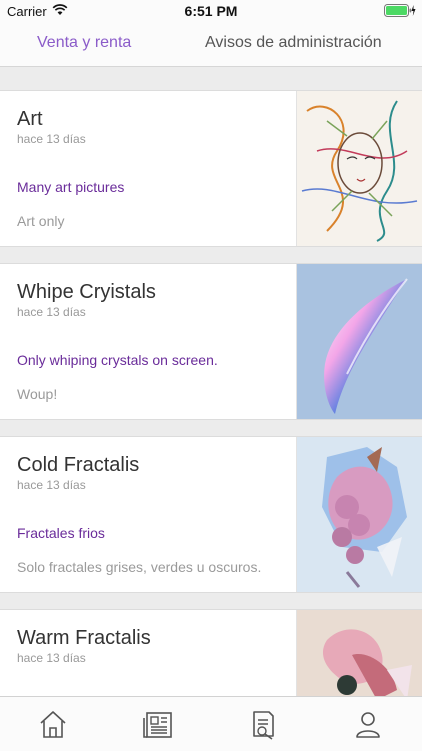 This screenshot has height=751, width=422. What do you see at coordinates (37, 394) in the screenshot?
I see `listing-description: Woup!` at bounding box center [37, 394].